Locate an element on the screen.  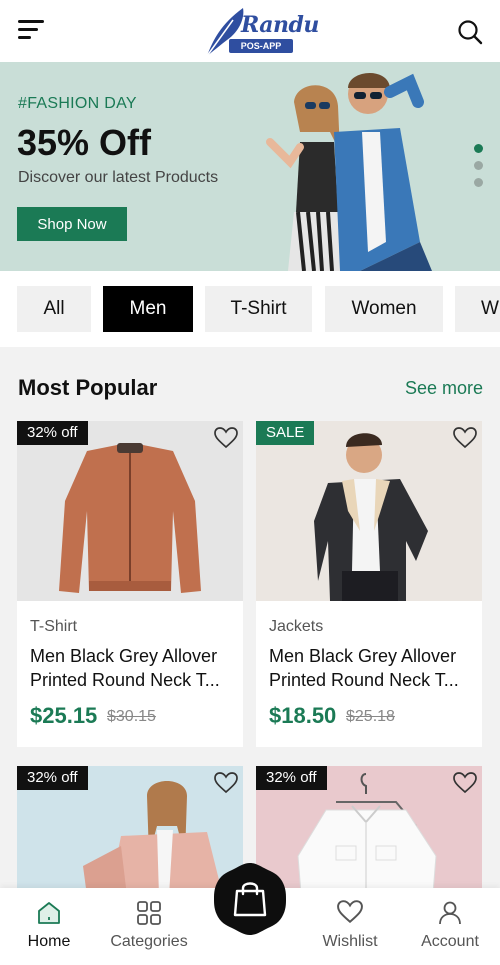
carousel-dots is located at coordinates (478, 169).